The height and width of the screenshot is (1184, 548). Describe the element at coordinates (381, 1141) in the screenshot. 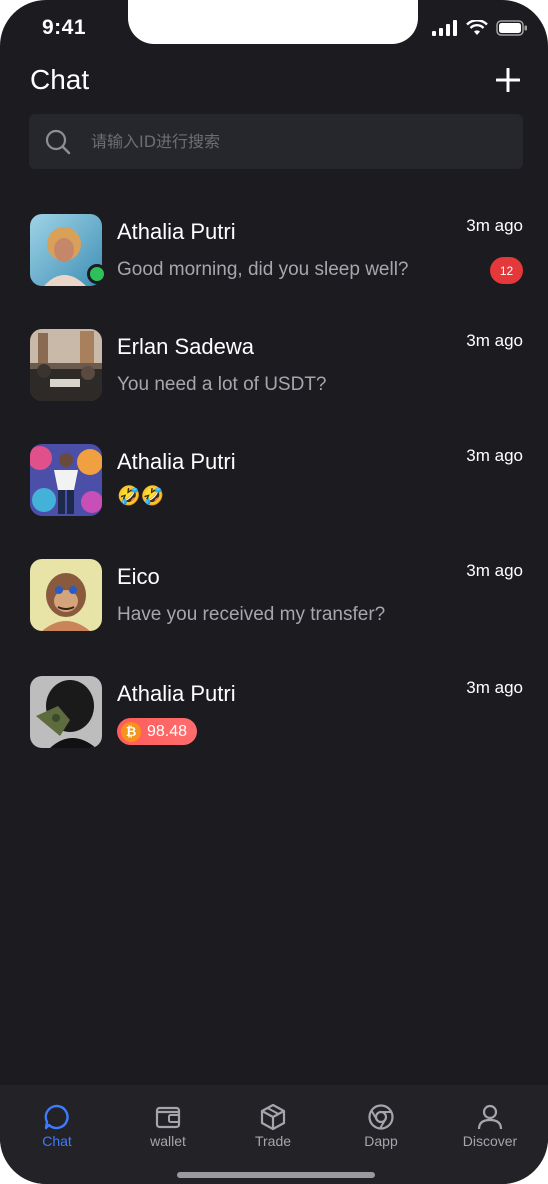

I see `tab-label: Dapp` at that location.